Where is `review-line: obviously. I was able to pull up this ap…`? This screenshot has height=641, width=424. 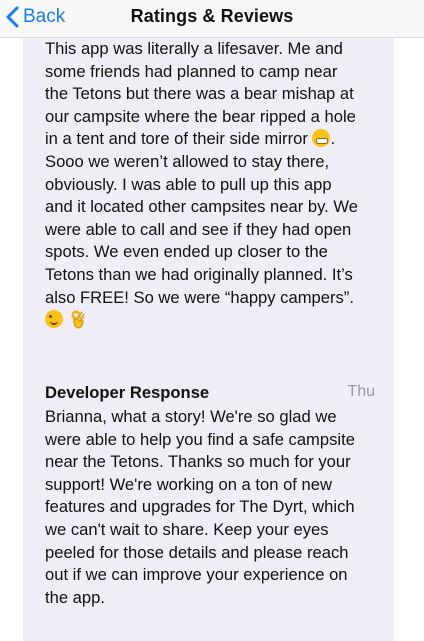 review-line: obviously. I was able to pull up this ap… is located at coordinates (188, 184).